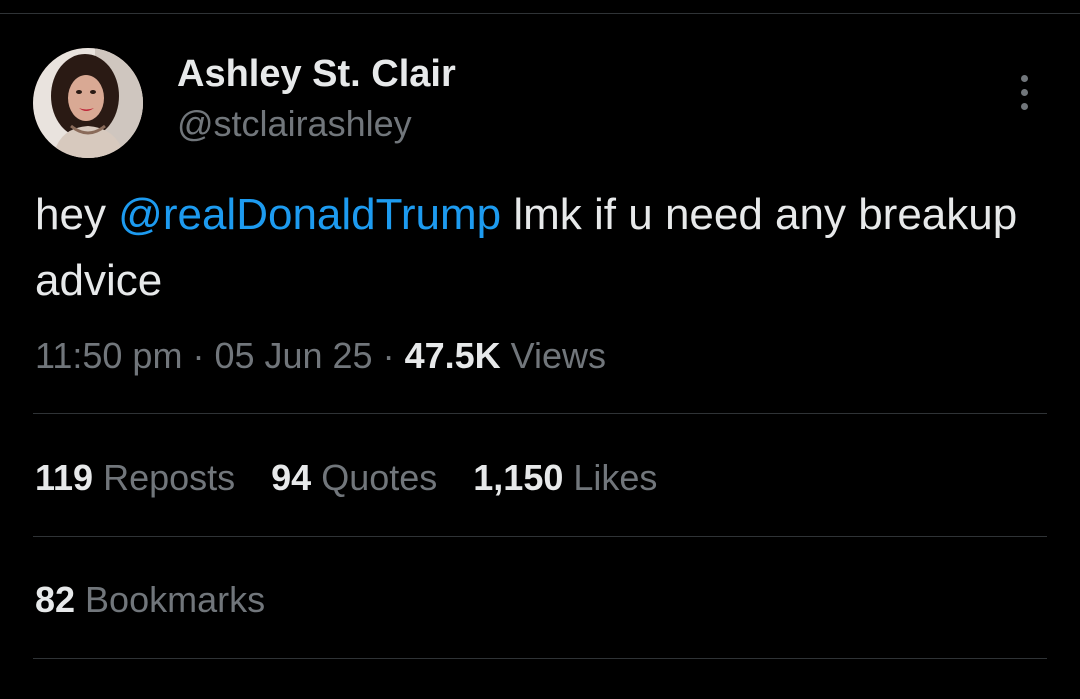 Image resolution: width=1080 pixels, height=699 pixels. I want to click on avatar-image, so click(88, 103).